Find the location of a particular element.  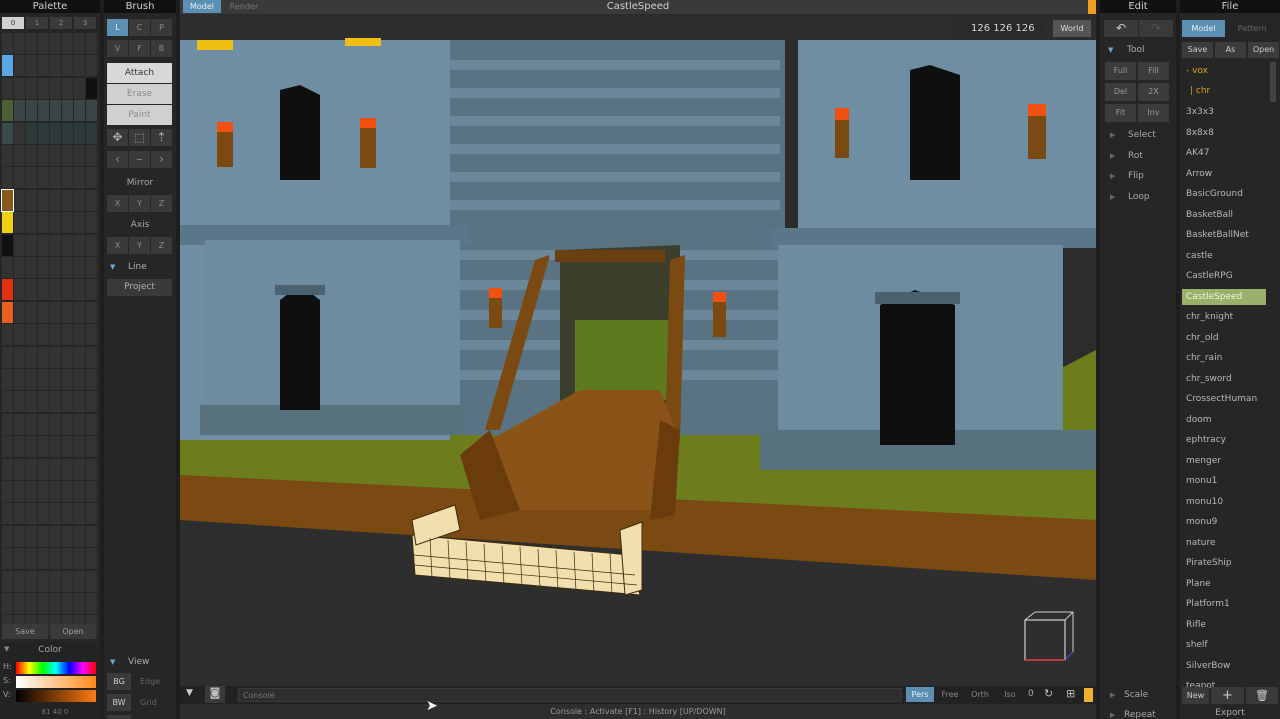

projection-iso-button: Iso is located at coordinates (1010, 694).